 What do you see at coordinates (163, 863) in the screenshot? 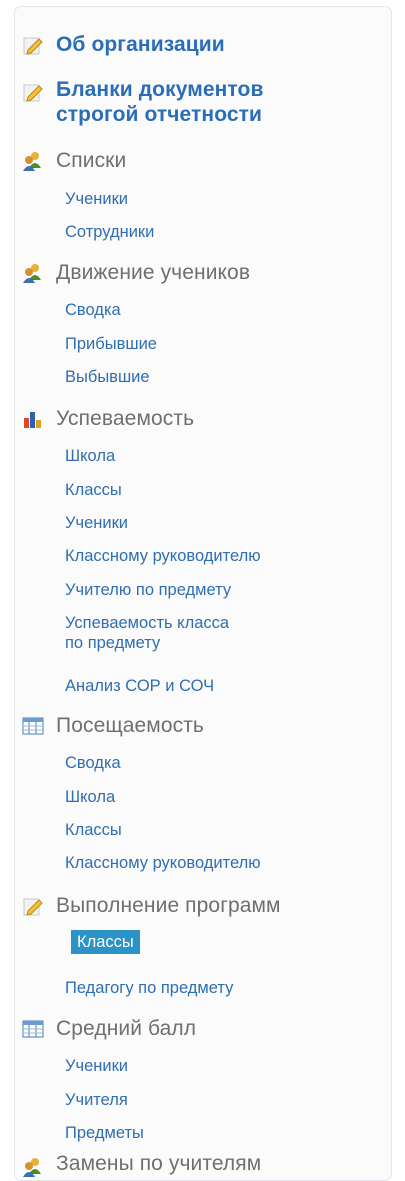
I see `menu-attendance-class-teacher: Классному руководителю` at bounding box center [163, 863].